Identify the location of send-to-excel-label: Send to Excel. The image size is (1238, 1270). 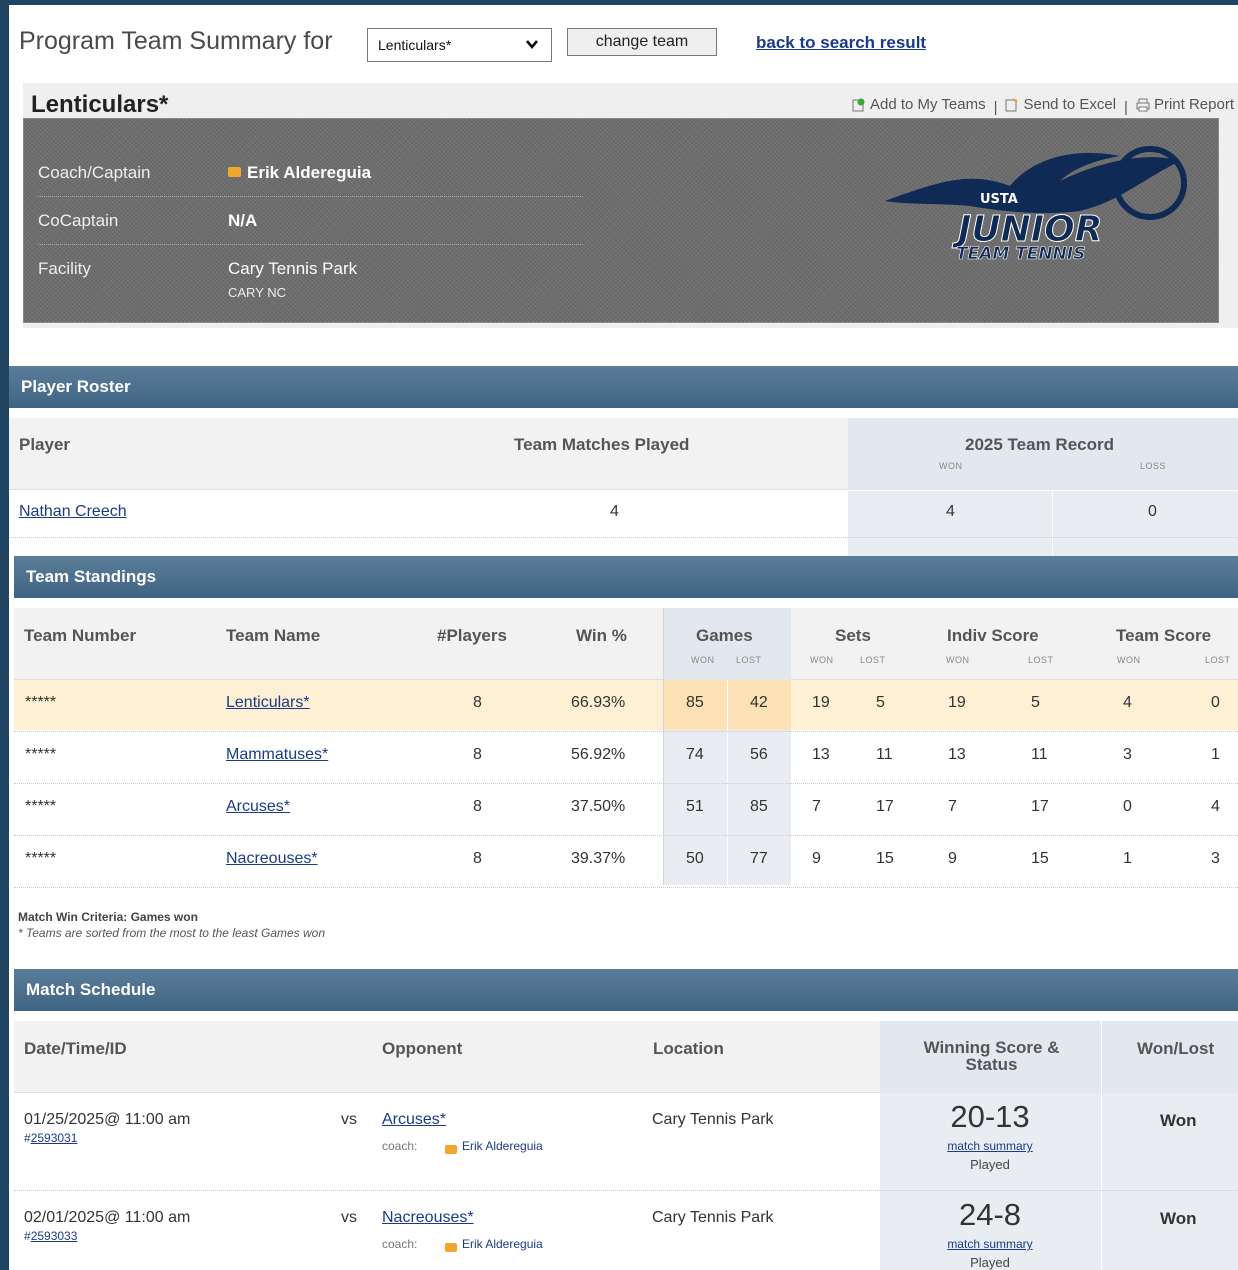
(1070, 104).